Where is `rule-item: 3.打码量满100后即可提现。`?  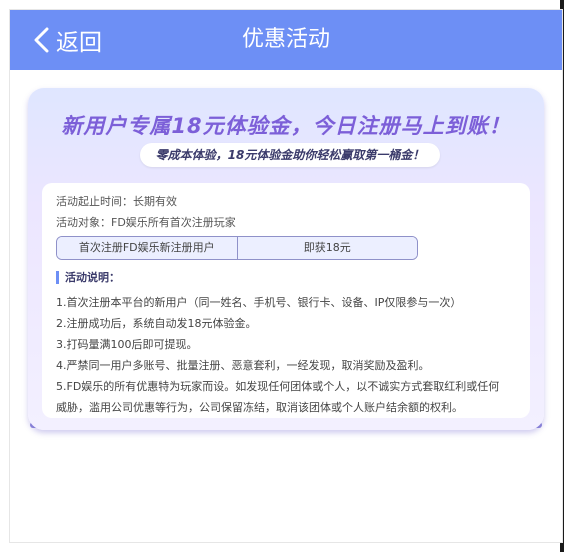 rule-item: 3.打码量满100后即可提现。 is located at coordinates (127, 344).